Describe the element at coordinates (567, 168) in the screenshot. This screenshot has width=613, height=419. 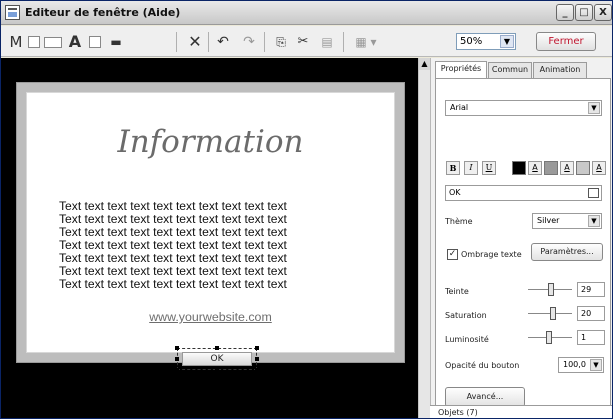
I see `shadow-color-button: A` at that location.